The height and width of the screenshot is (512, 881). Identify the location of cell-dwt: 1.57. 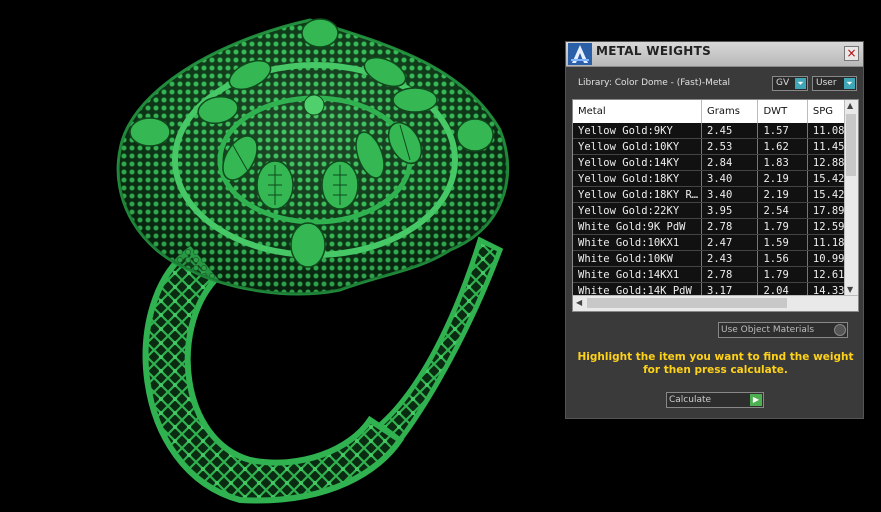
(782, 131).